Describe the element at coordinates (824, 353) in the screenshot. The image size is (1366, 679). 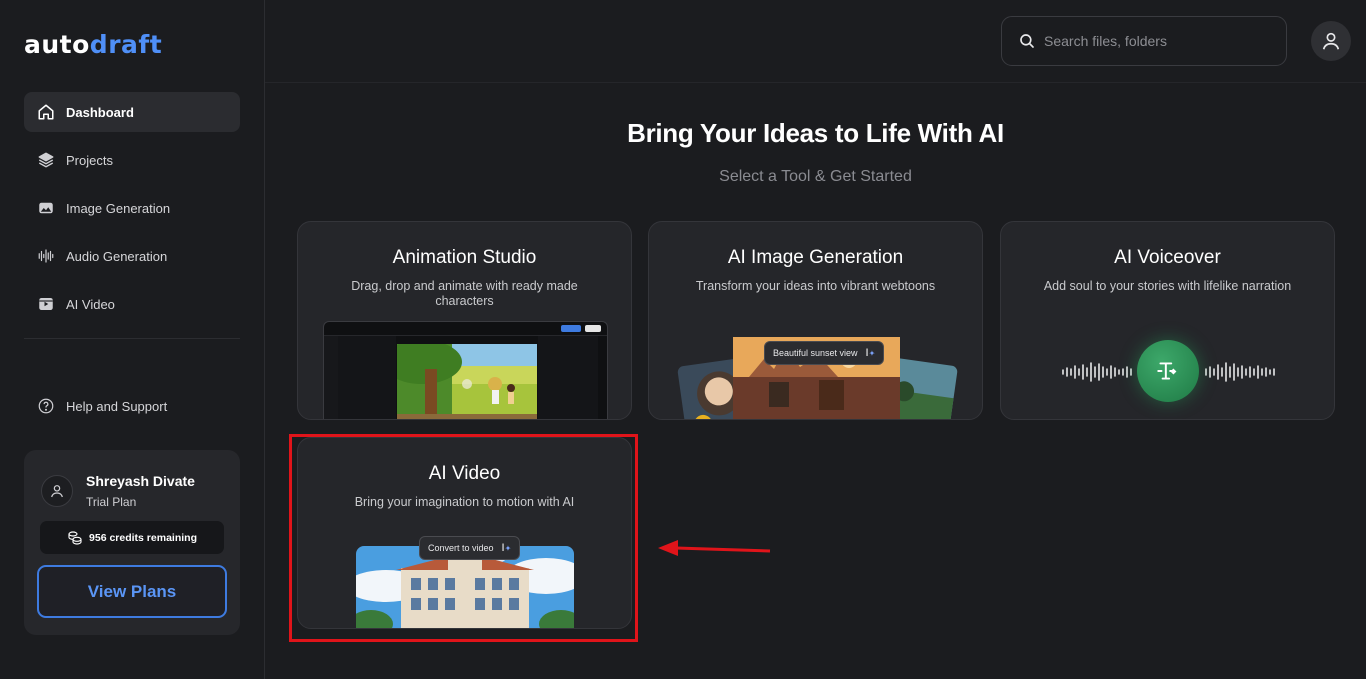
I see `image-prompt-tooltip: Beautiful sunset view I✦` at that location.